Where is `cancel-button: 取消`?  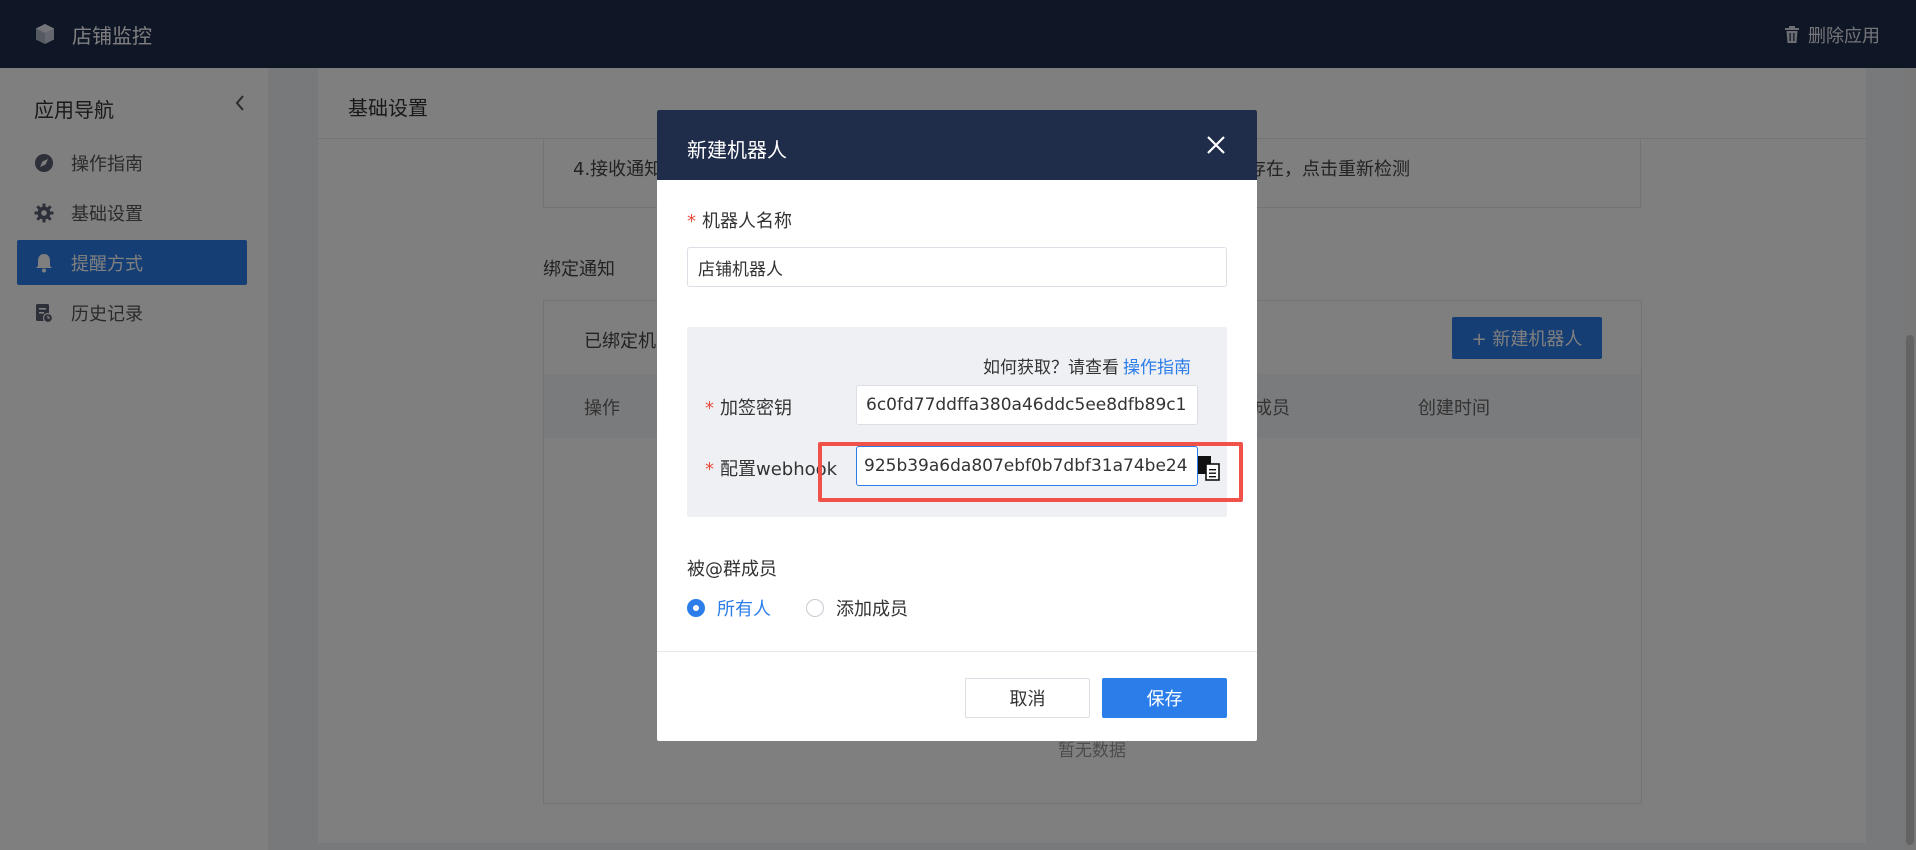 cancel-button: 取消 is located at coordinates (1027, 698).